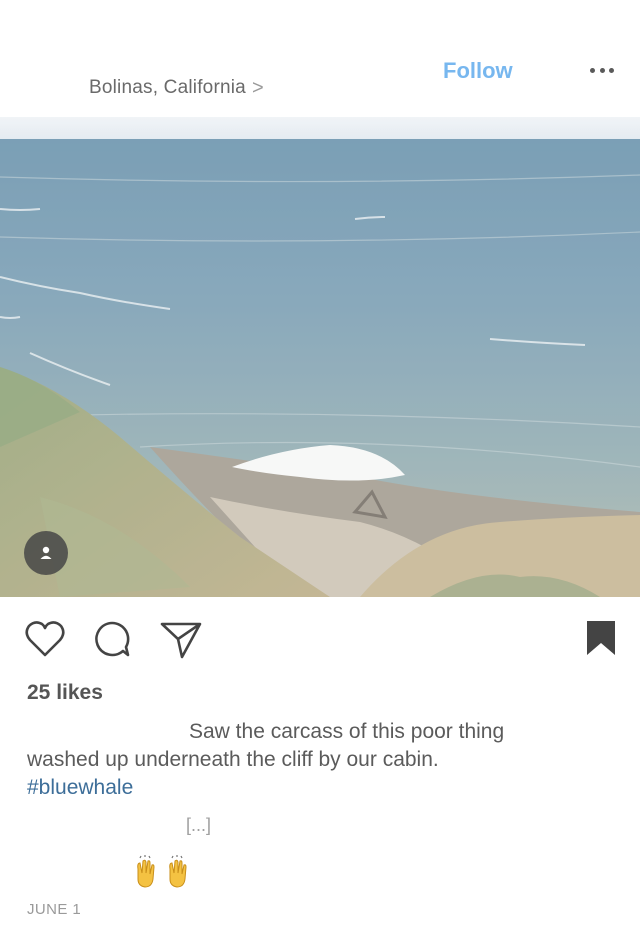 The height and width of the screenshot is (925, 640). I want to click on location-link: Bolinas, California >, so click(176, 88).